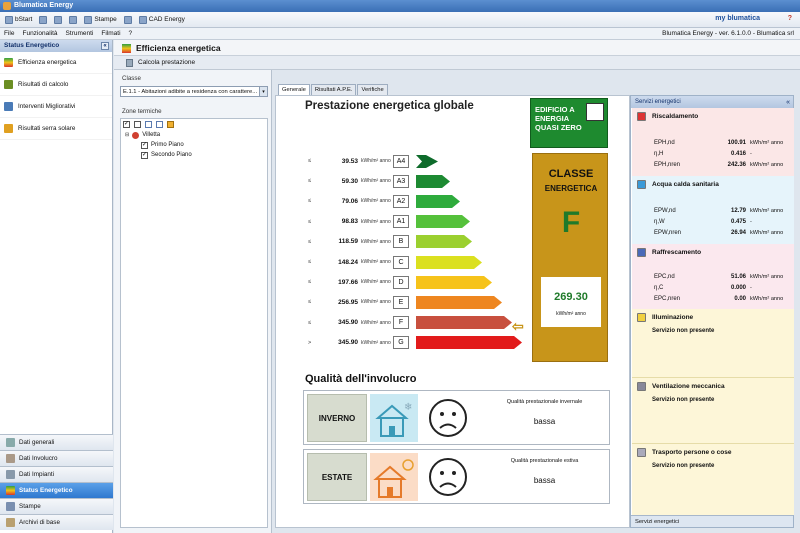  What do you see at coordinates (571, 314) in the screenshot?
I see `classe-unit: kWh/m² anno` at bounding box center [571, 314].